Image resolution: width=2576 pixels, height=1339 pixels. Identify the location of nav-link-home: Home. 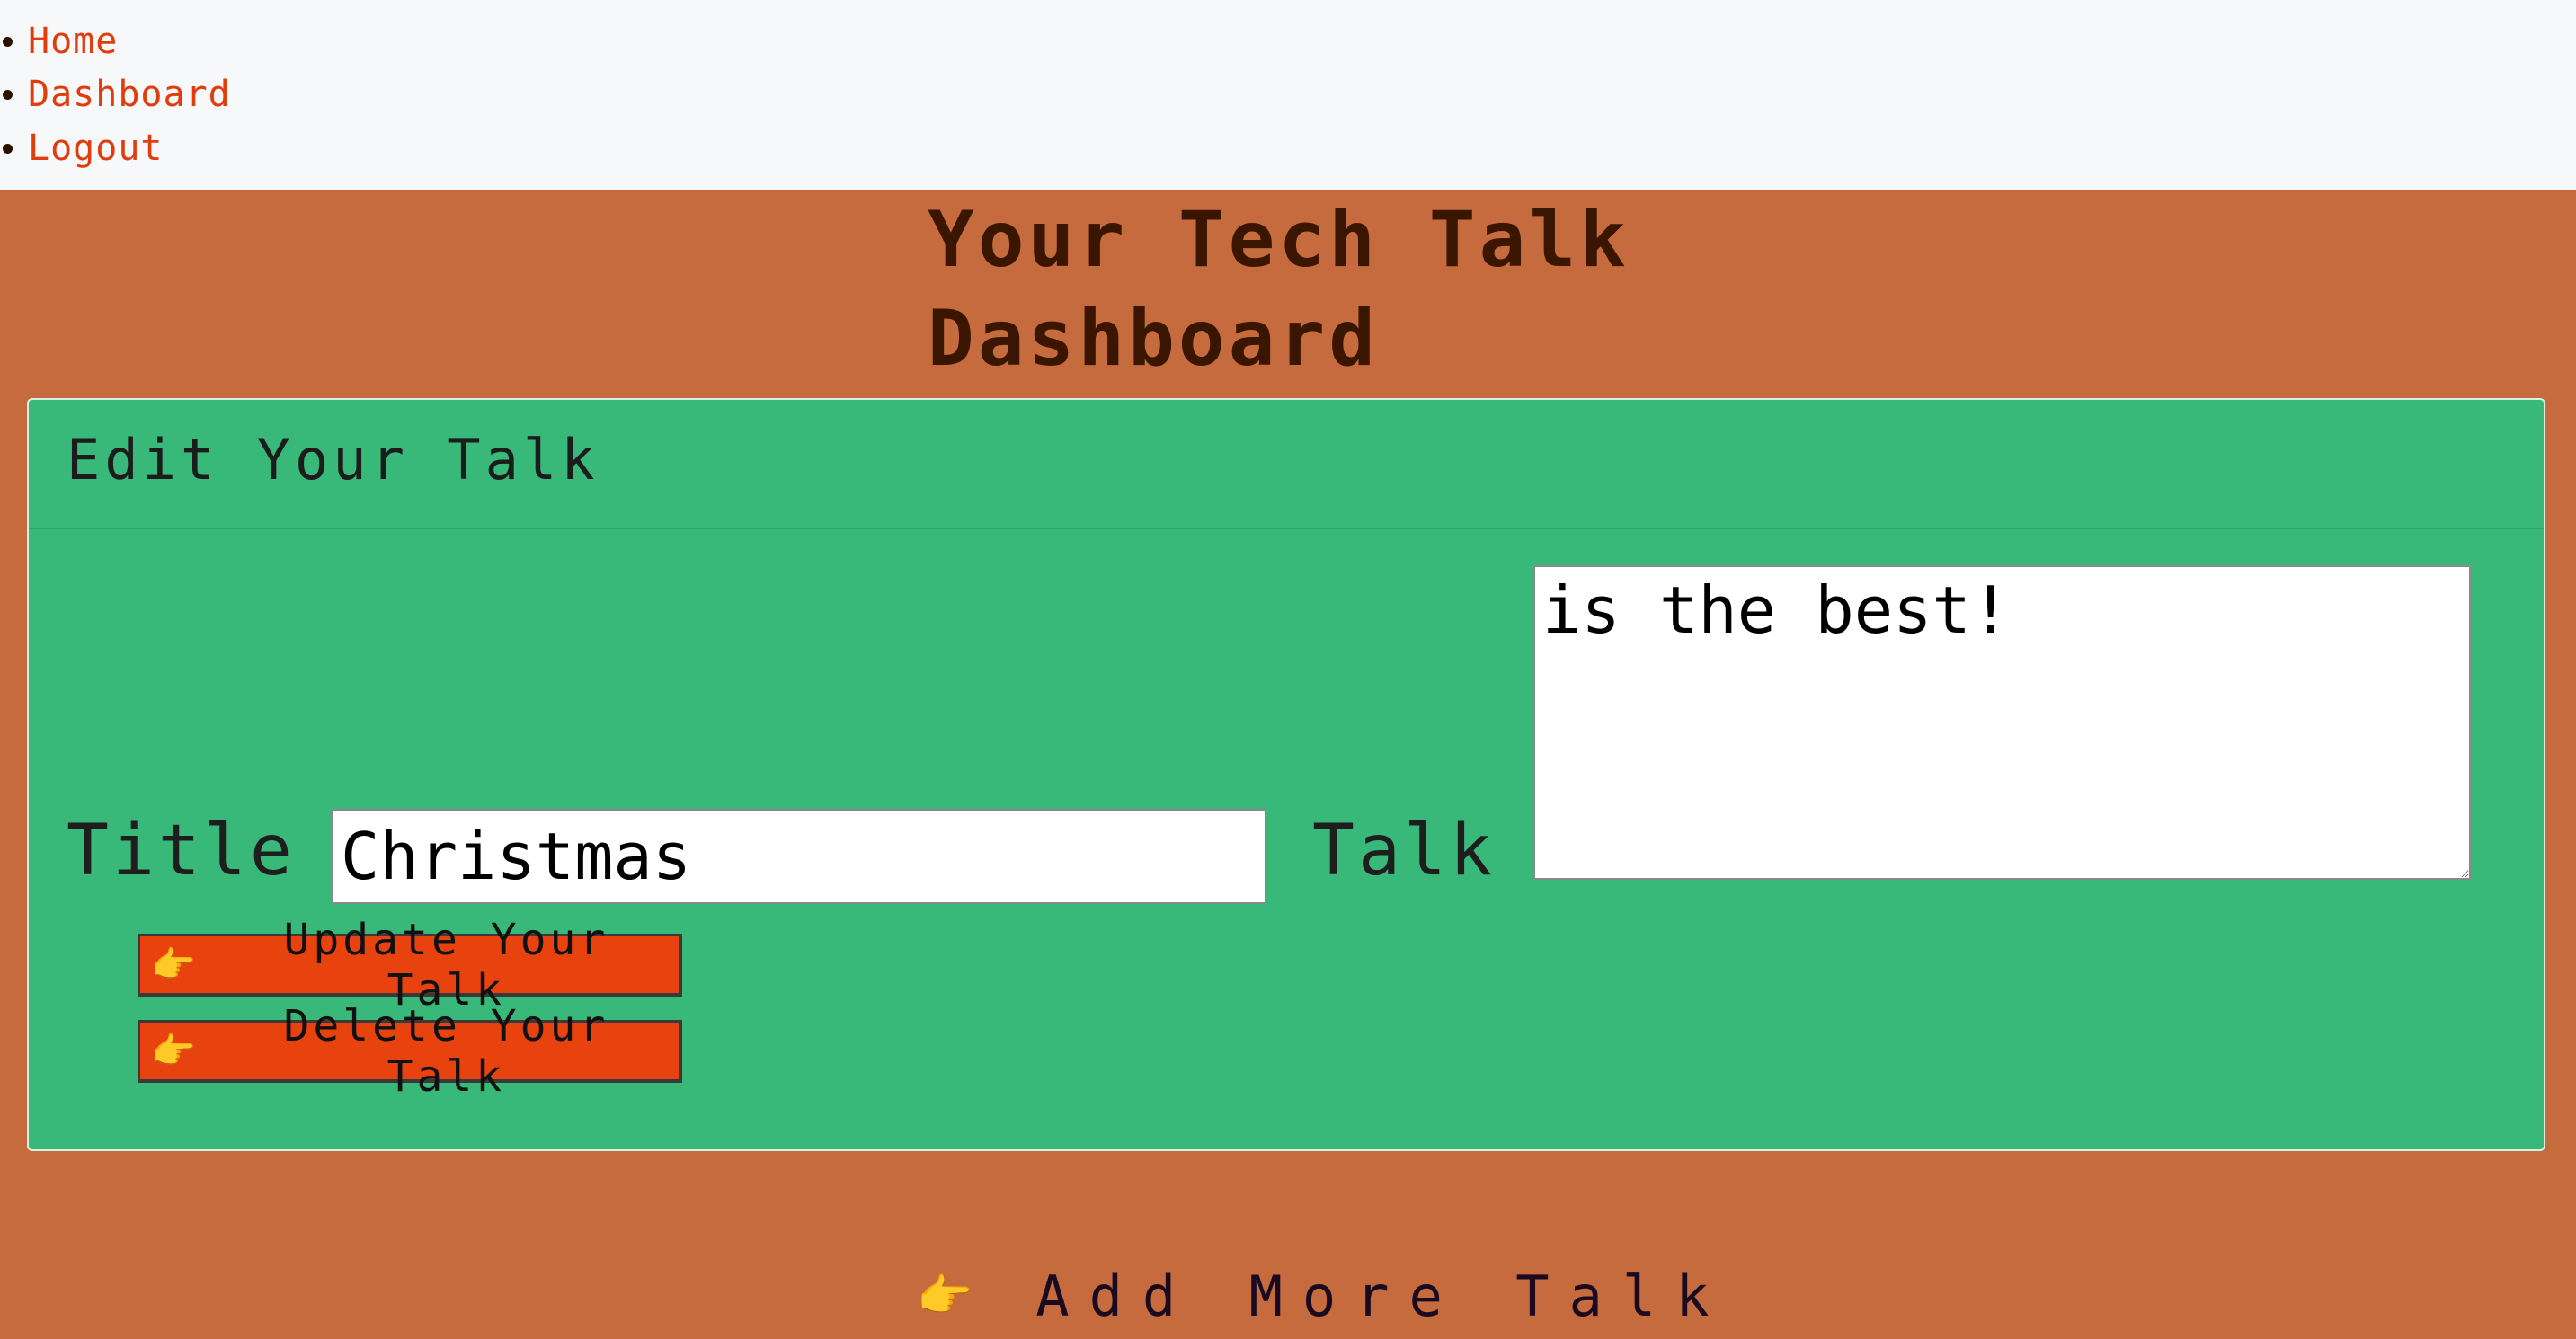
(73, 41).